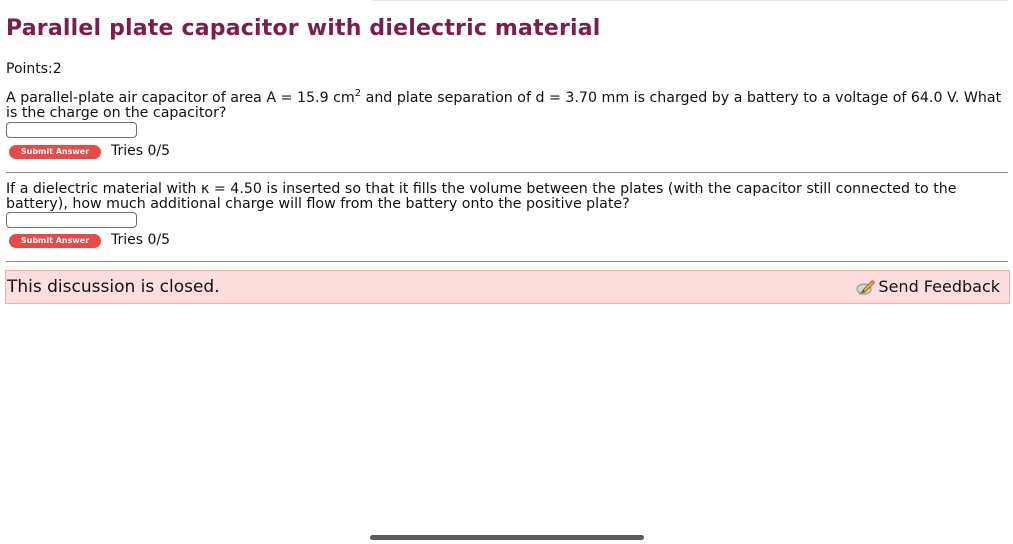 The width and height of the screenshot is (1013, 544). What do you see at coordinates (34, 69) in the screenshot?
I see `points-label: Points:2` at bounding box center [34, 69].